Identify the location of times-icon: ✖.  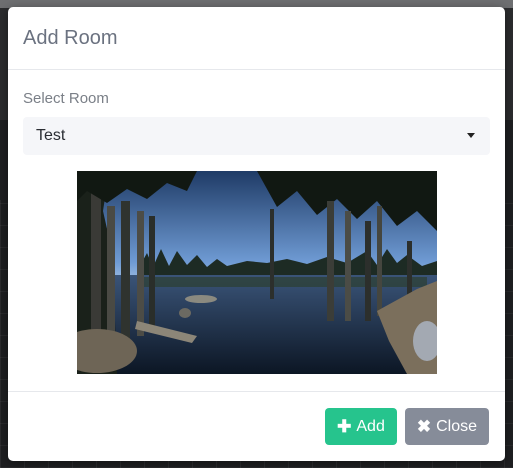
(424, 426).